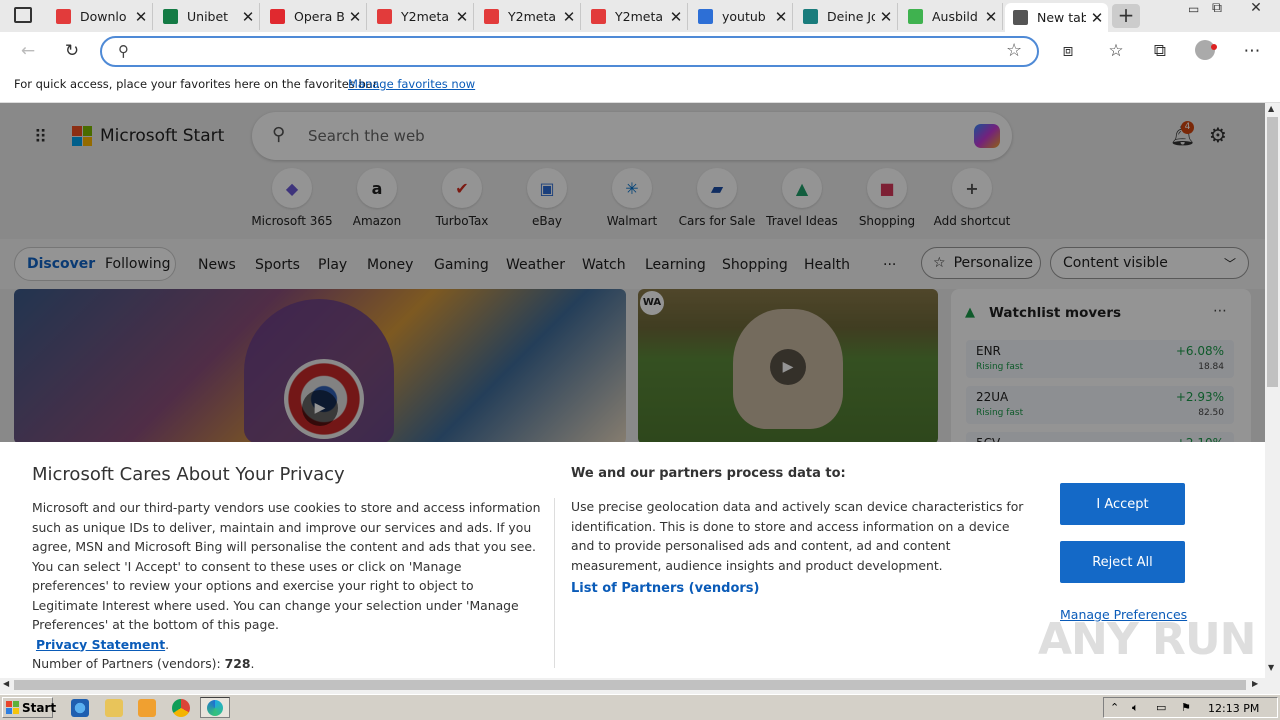  Describe the element at coordinates (1135, 708) in the screenshot. I see `volume-icon: 🔈︎` at that location.